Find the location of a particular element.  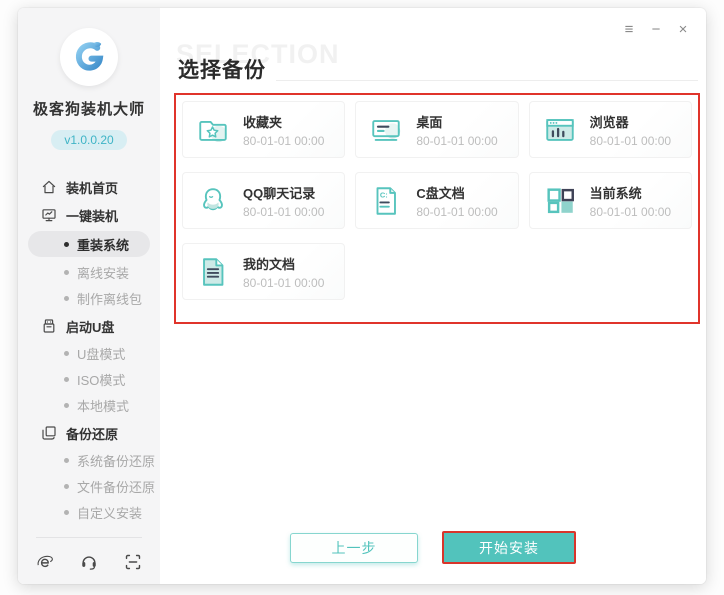

window-controls: ≡ − × is located at coordinates (656, 30).